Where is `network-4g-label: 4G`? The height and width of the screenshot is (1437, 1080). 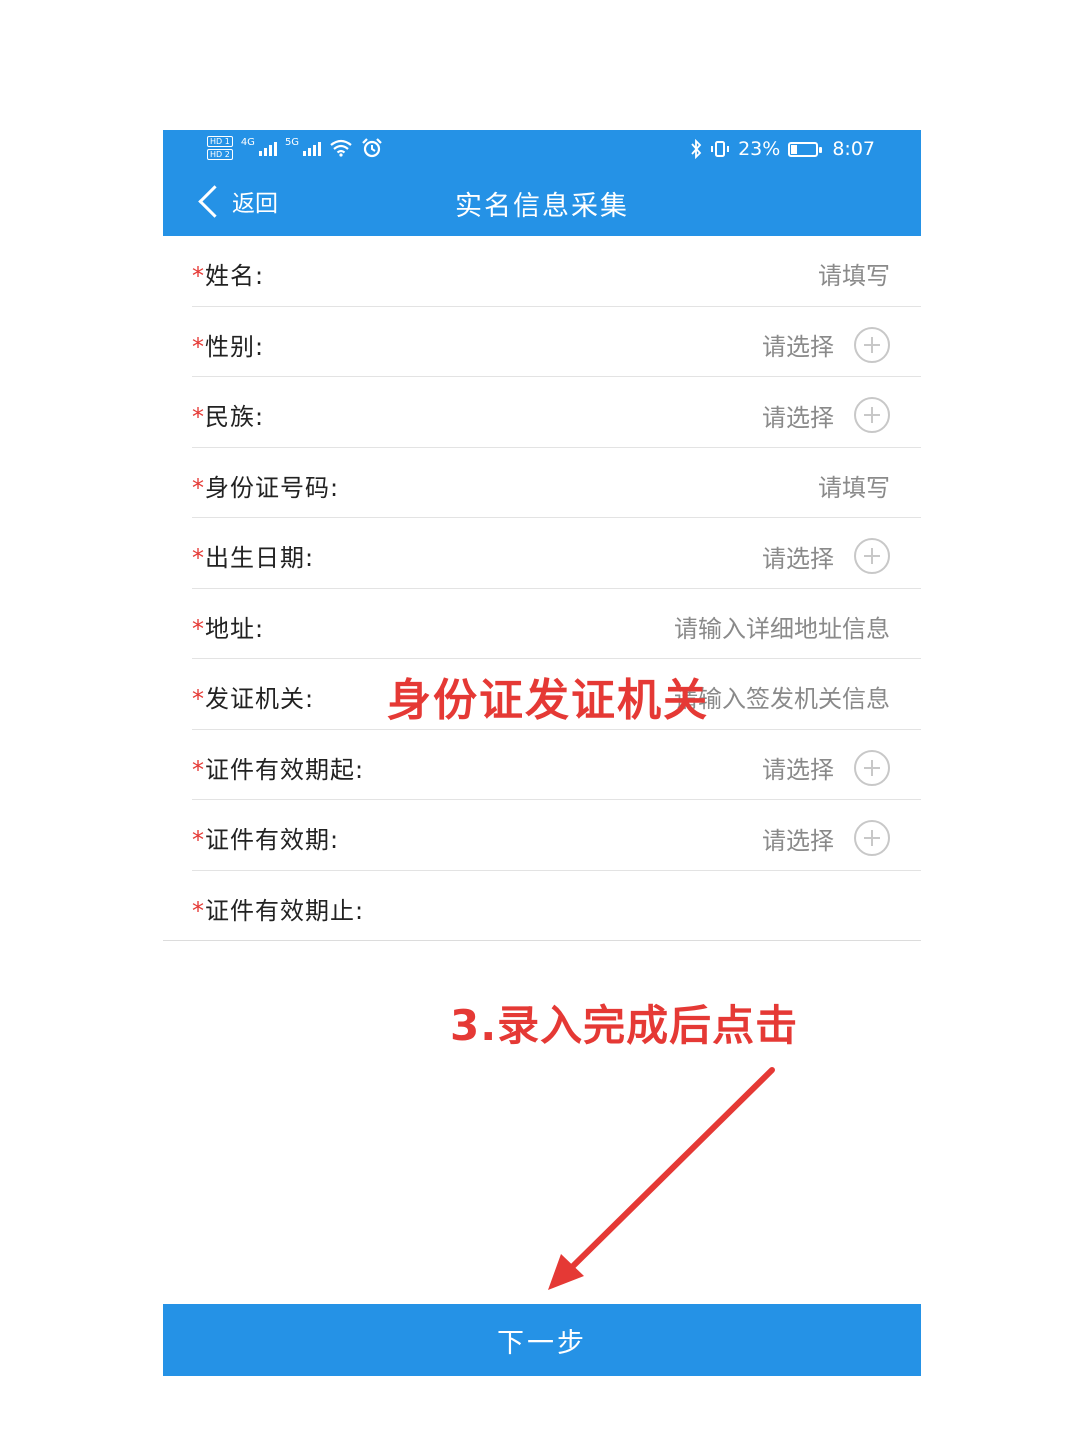 network-4g-label: 4G is located at coordinates (247, 142).